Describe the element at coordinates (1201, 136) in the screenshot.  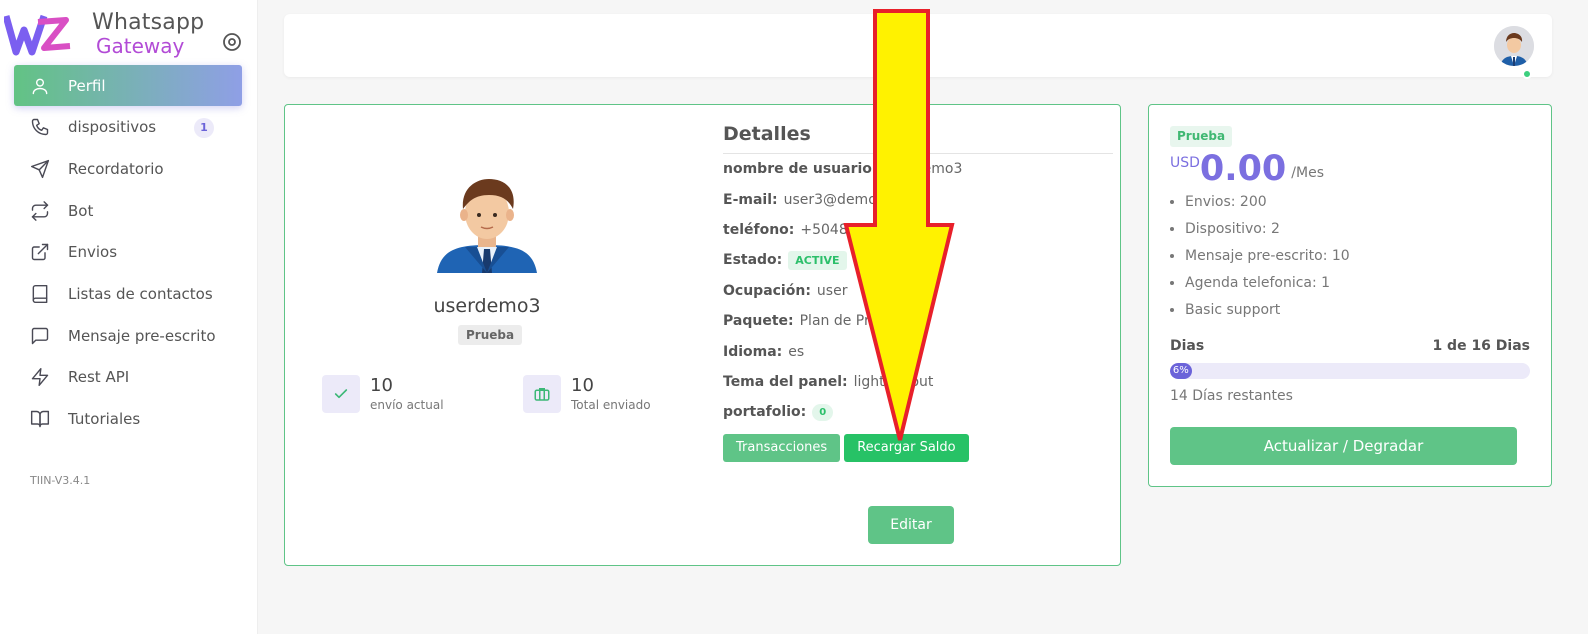
I see `plan-badge: Prueba` at that location.